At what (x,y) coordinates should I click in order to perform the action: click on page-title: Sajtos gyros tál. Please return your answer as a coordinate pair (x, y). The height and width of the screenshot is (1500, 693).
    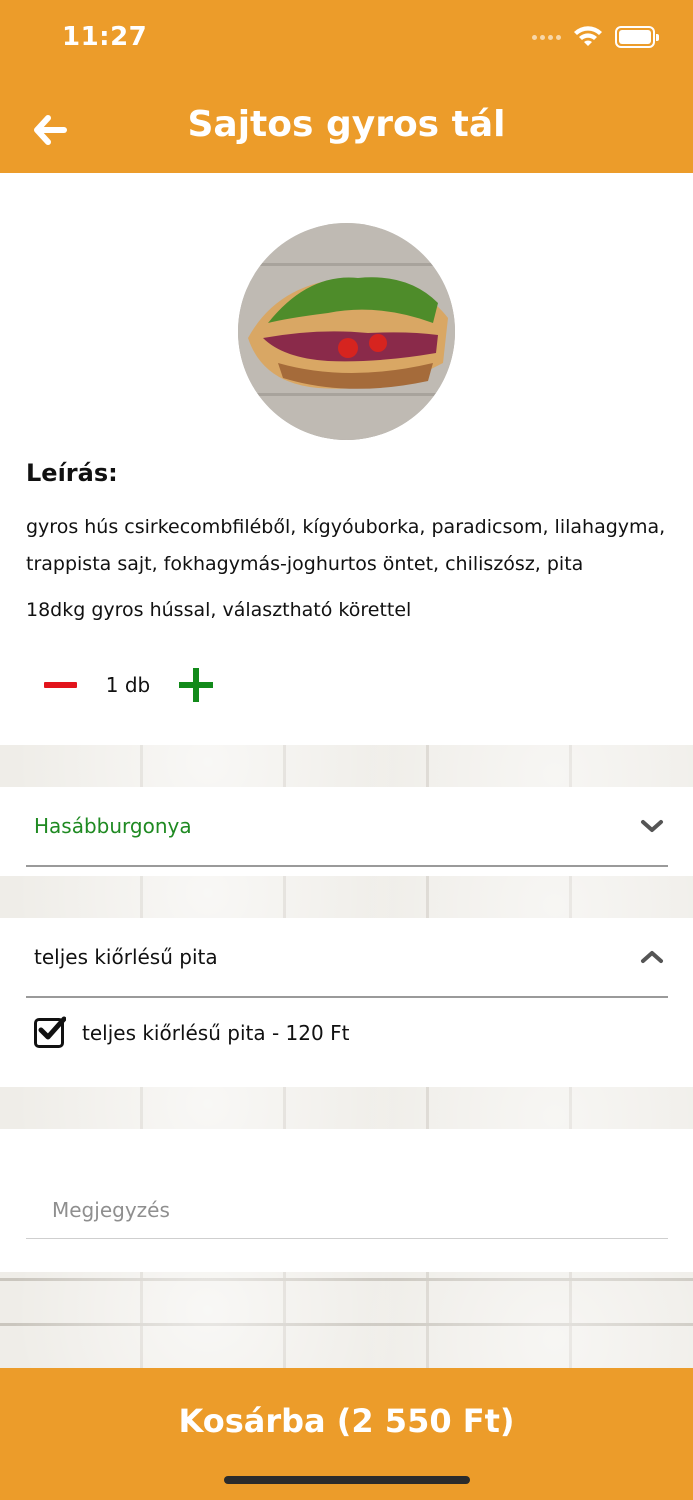
    Looking at the image, I should click on (346, 124).